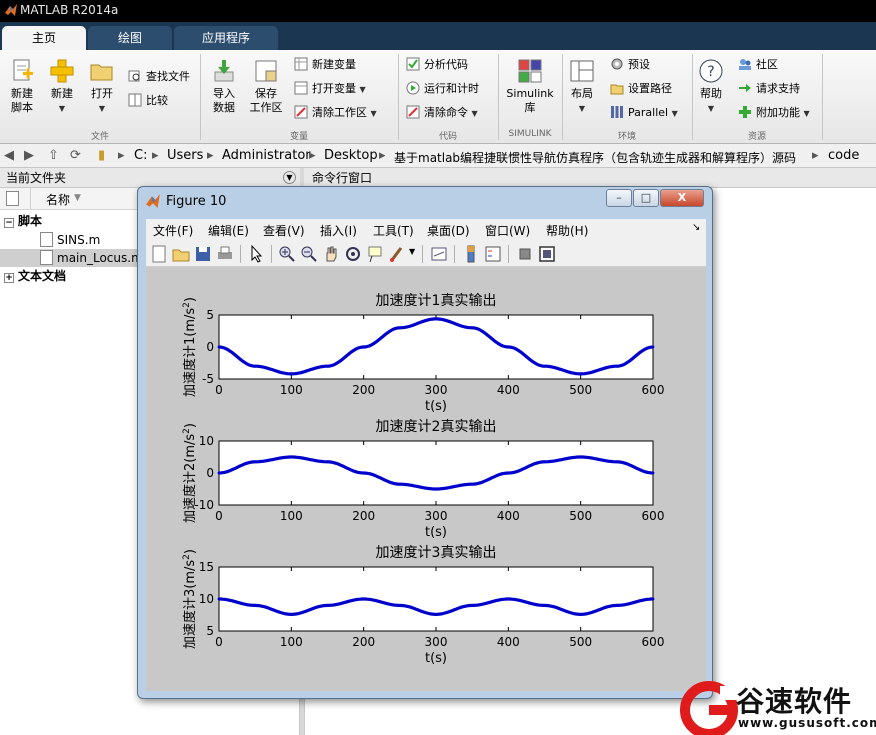 This screenshot has height=735, width=876. I want to click on run-and-time-icon, so click(413, 88).